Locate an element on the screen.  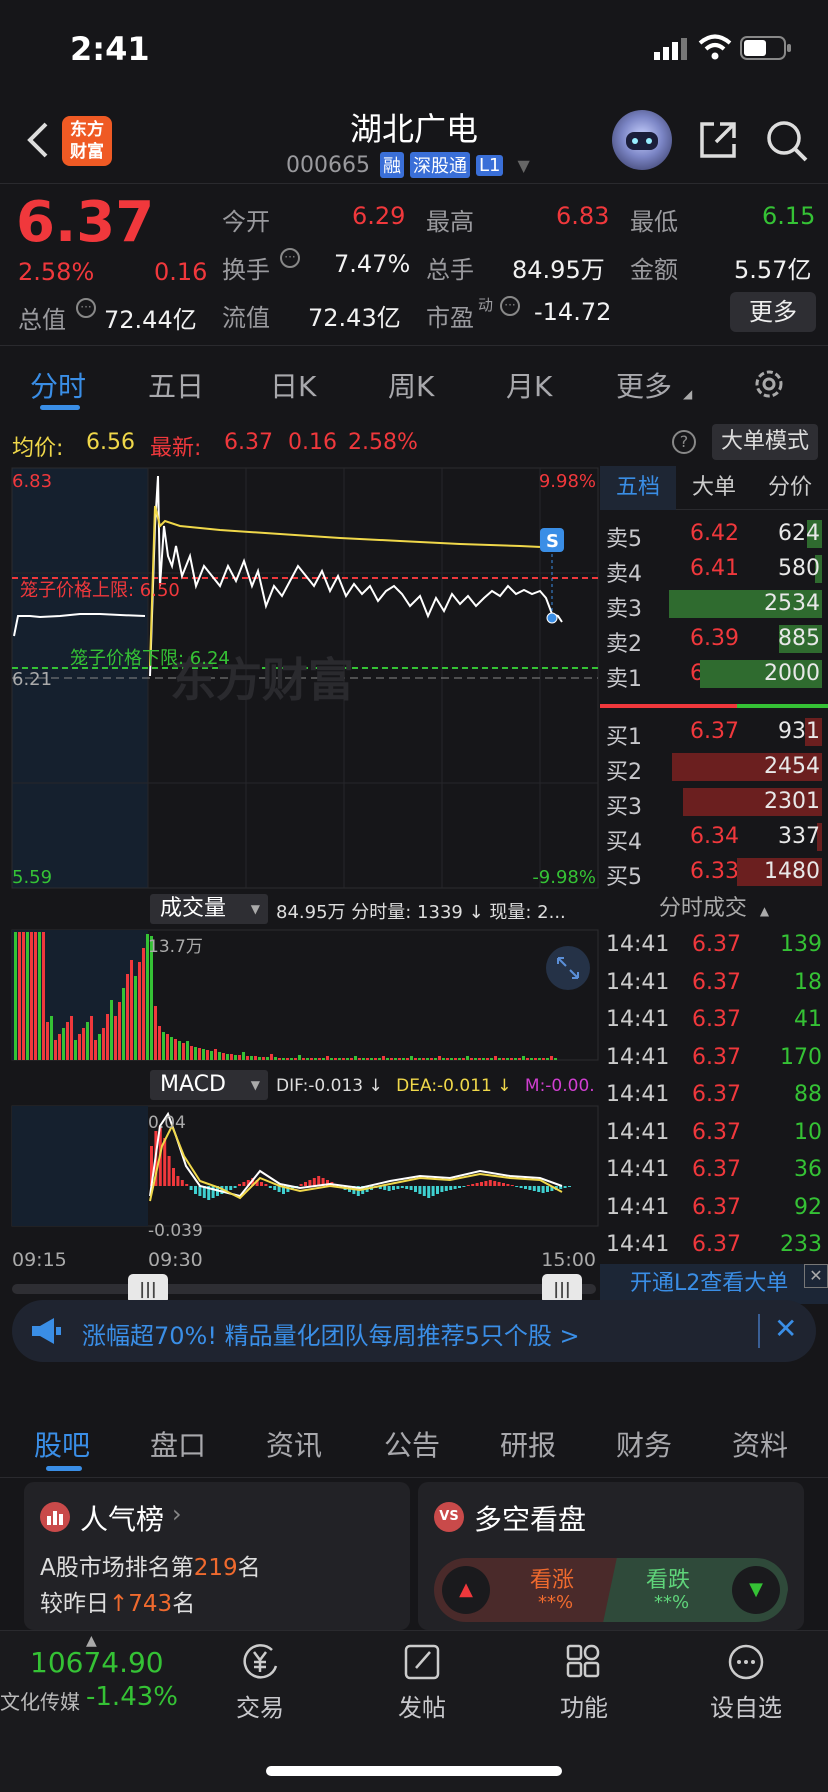
more-button: 更多 is located at coordinates (773, 312).